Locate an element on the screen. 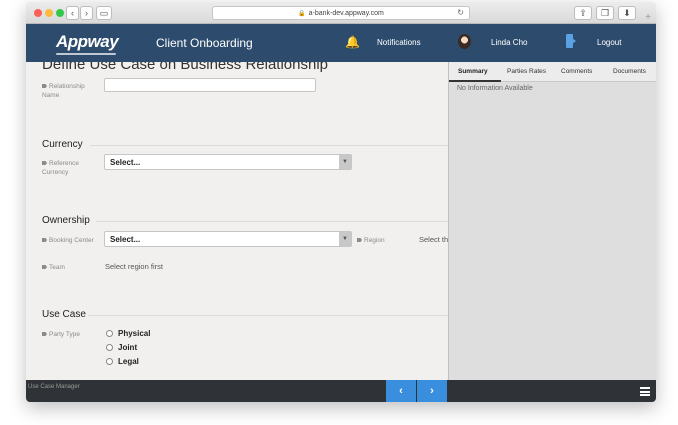 The height and width of the screenshot is (425, 678). reference-currency-label: Reference Currency is located at coordinates (60, 168).